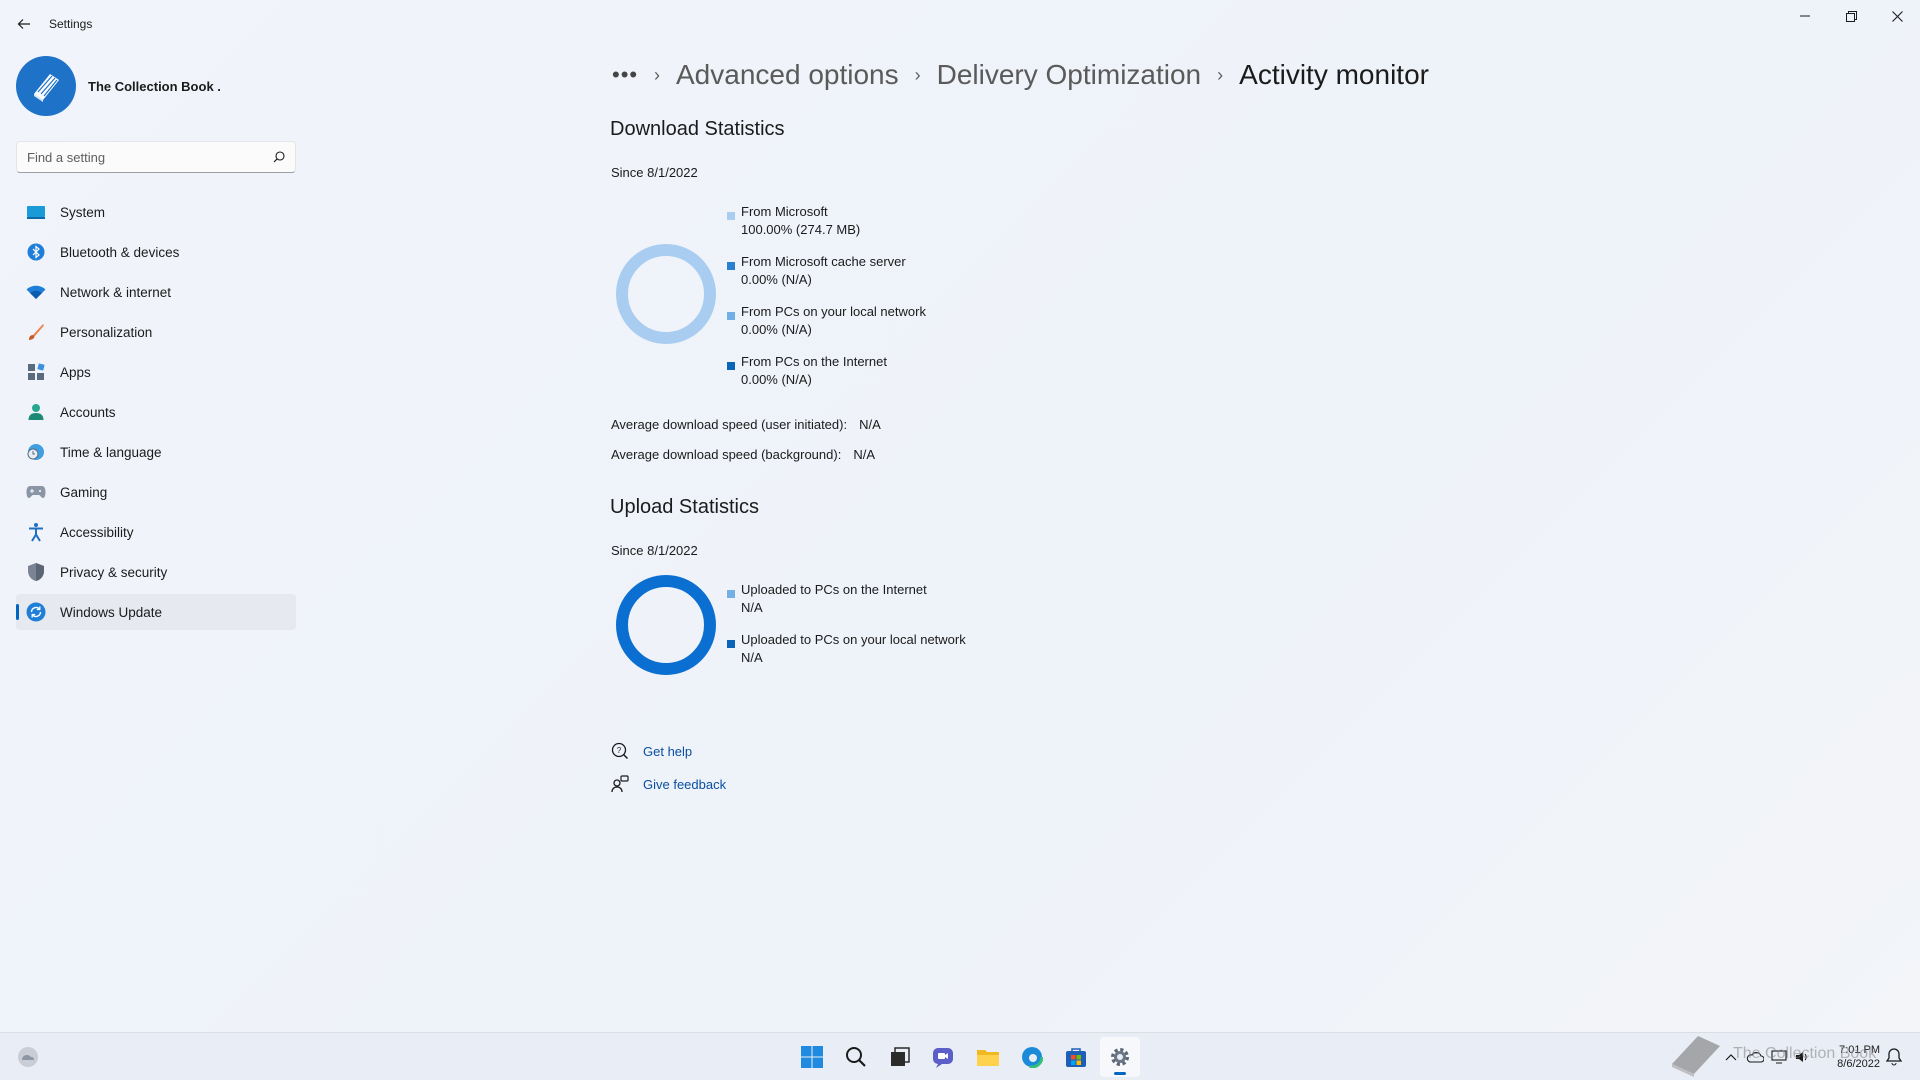 Image resolution: width=1920 pixels, height=1080 pixels. Describe the element at coordinates (36, 452) in the screenshot. I see `clock-globe-icon` at that location.